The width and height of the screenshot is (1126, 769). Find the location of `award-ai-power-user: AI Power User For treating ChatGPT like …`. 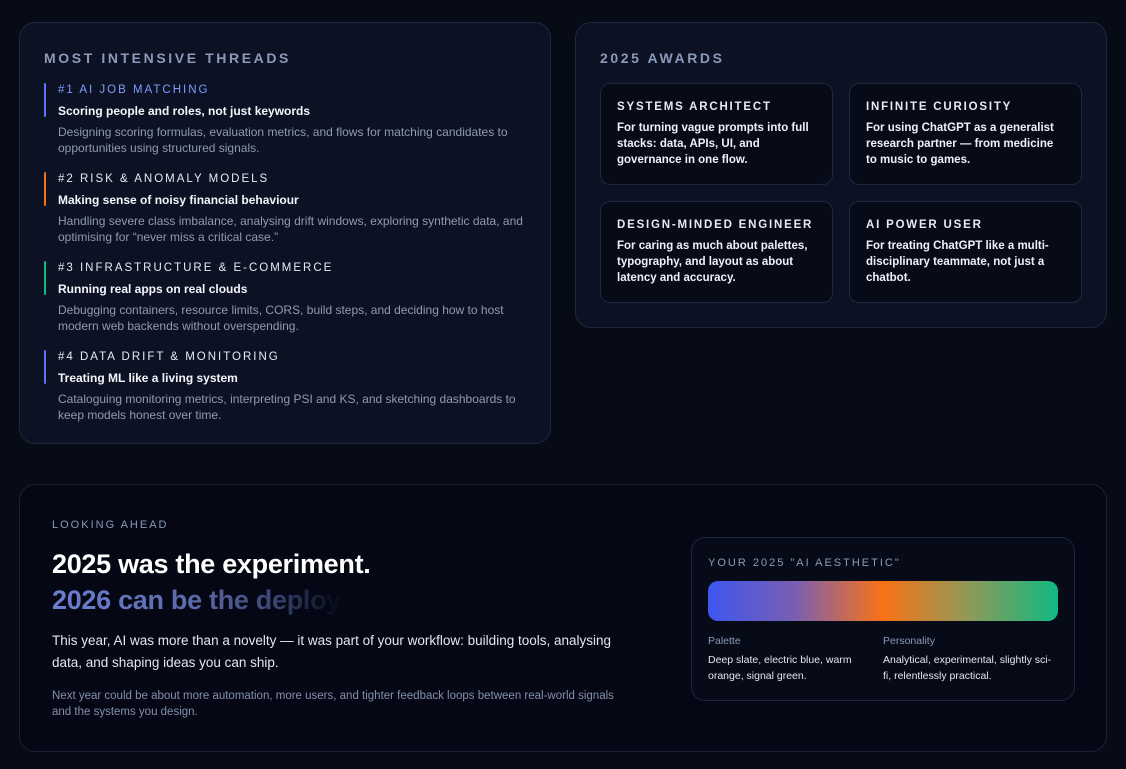

award-ai-power-user: AI Power User For treating ChatGPT like … is located at coordinates (965, 252).